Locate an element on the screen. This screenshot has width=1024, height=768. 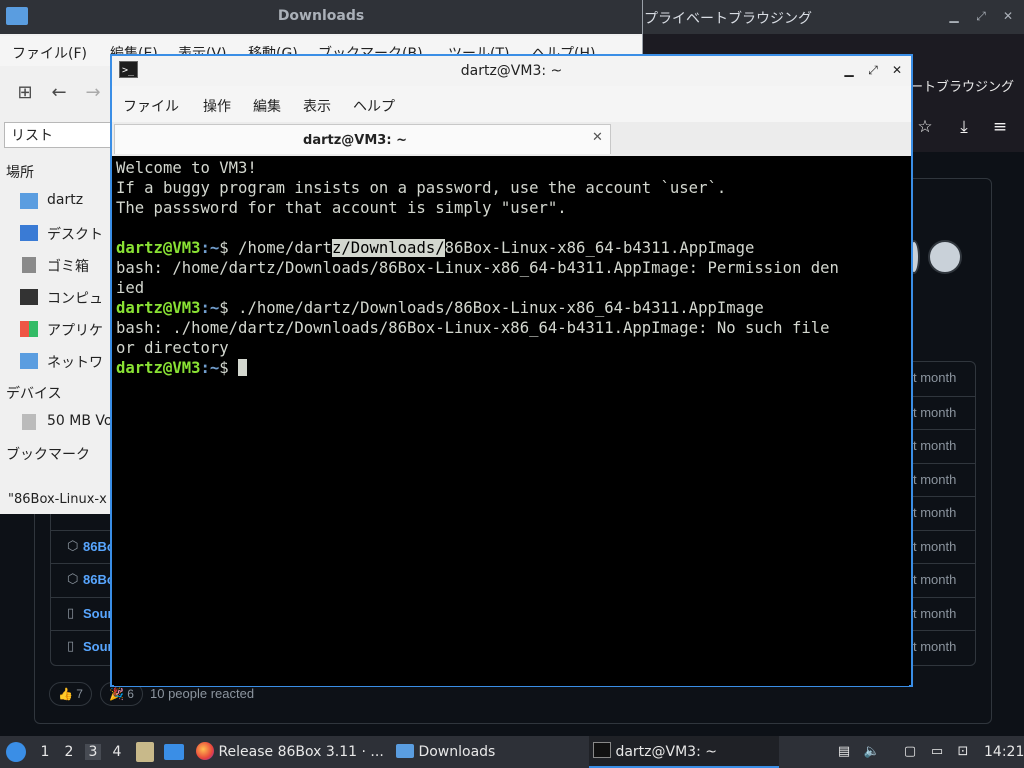
network-icon is located at coordinates (29, 361).